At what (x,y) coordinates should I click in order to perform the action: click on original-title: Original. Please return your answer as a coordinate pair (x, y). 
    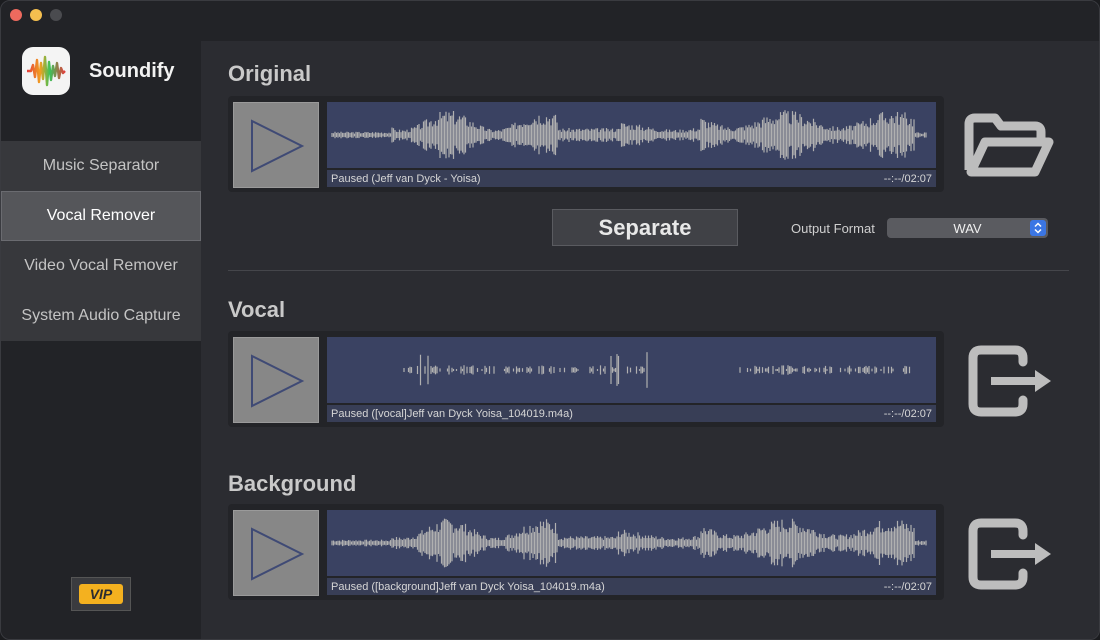
    Looking at the image, I should click on (270, 73).